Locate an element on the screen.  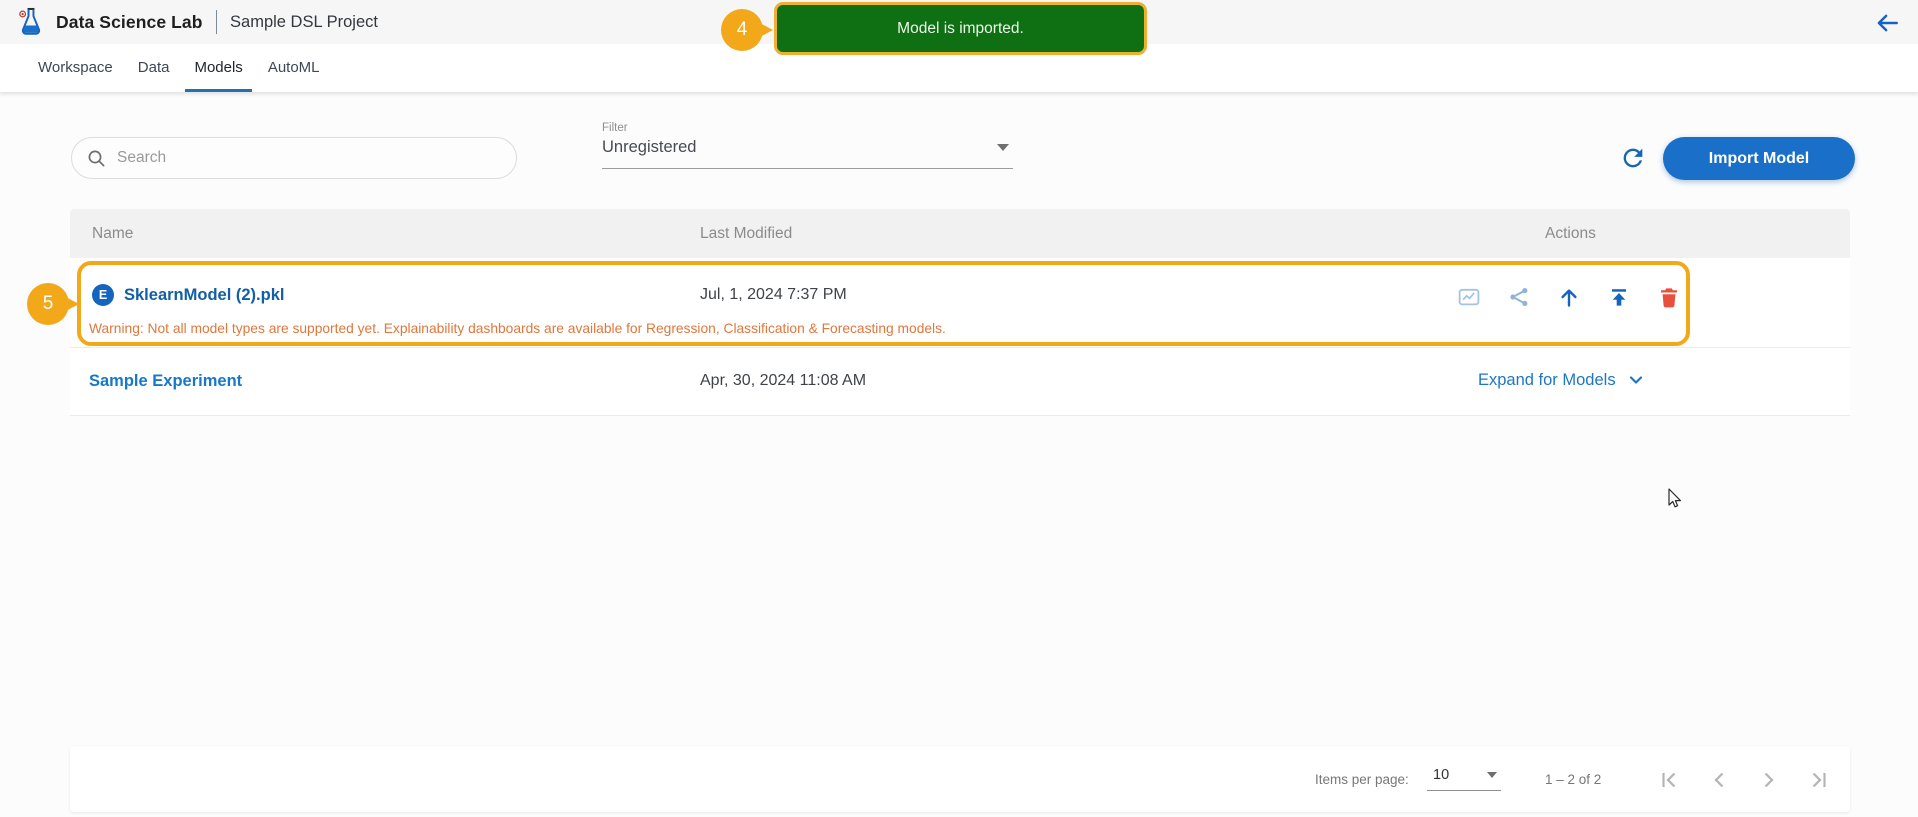
title-divider is located at coordinates (216, 22).